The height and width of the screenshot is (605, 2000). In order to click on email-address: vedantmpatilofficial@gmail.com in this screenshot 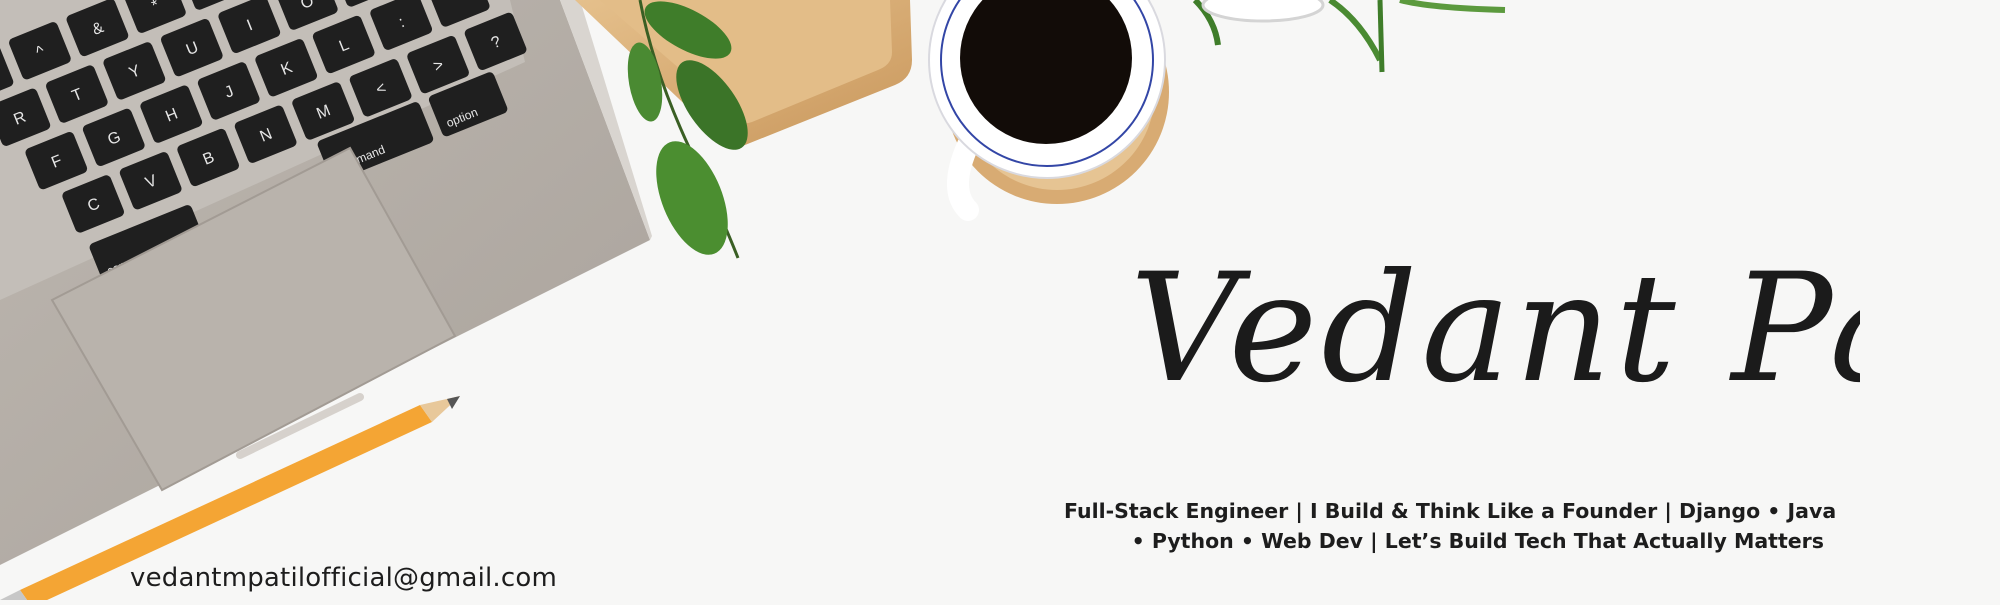, I will do `click(344, 578)`.